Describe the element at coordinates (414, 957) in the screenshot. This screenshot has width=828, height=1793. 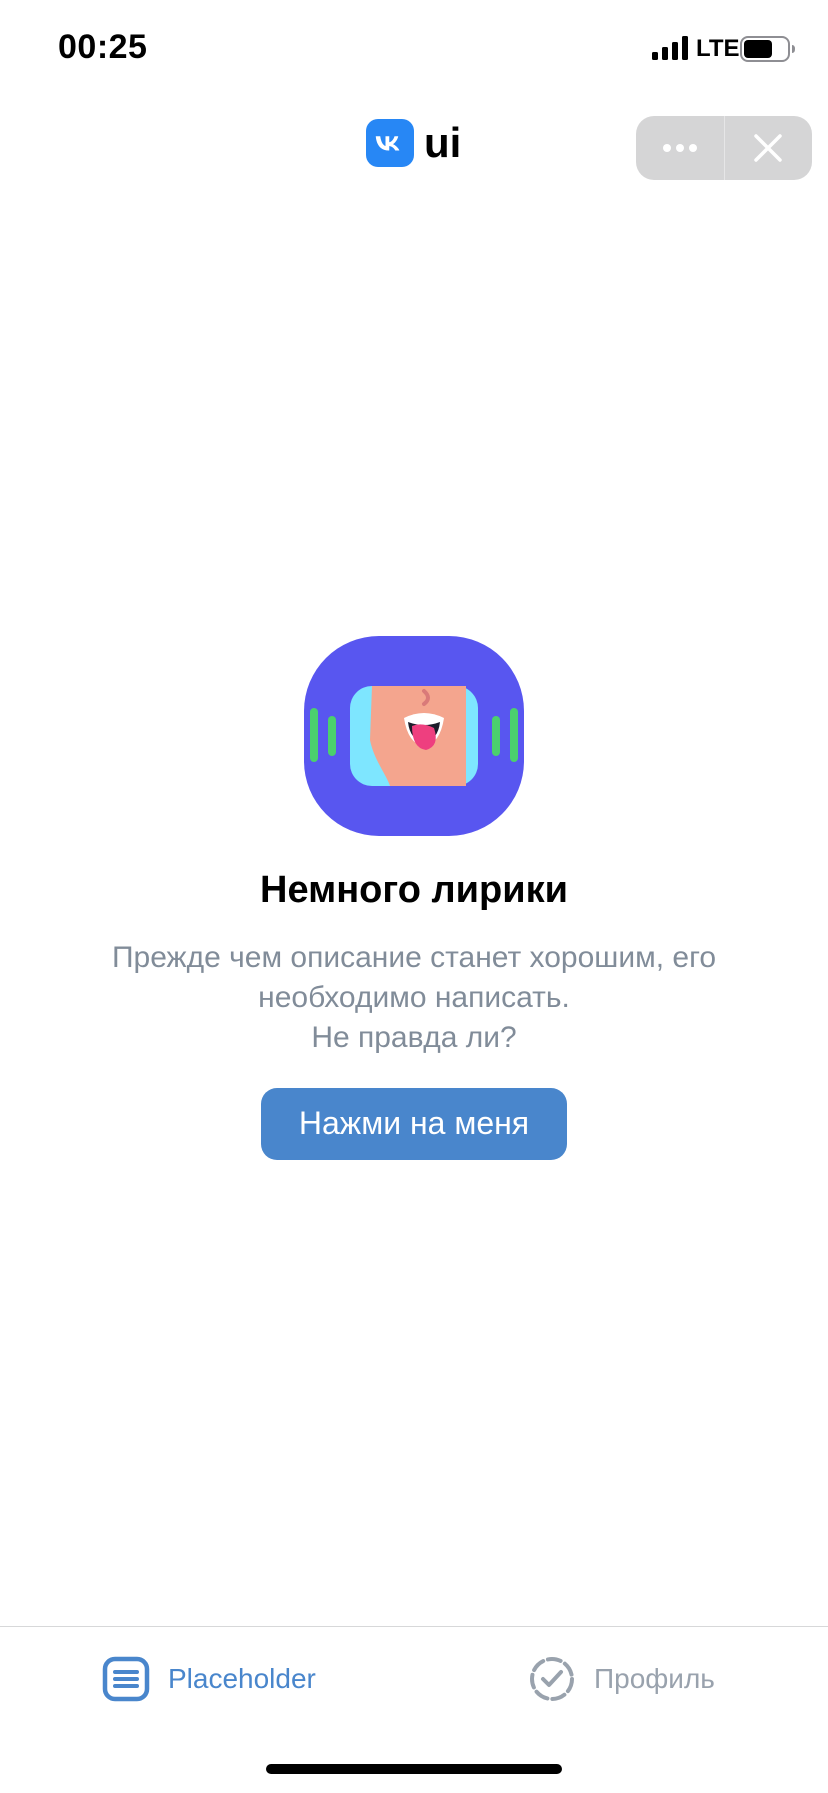
I see `description-line: Прежде чем описание станет хорошим, его` at that location.